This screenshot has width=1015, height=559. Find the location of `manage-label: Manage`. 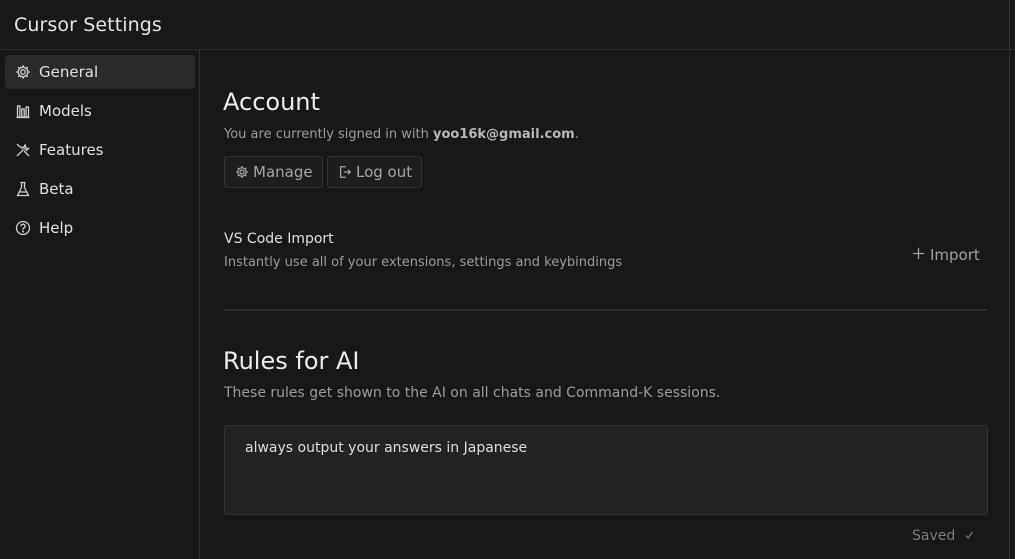

manage-label: Manage is located at coordinates (283, 172).